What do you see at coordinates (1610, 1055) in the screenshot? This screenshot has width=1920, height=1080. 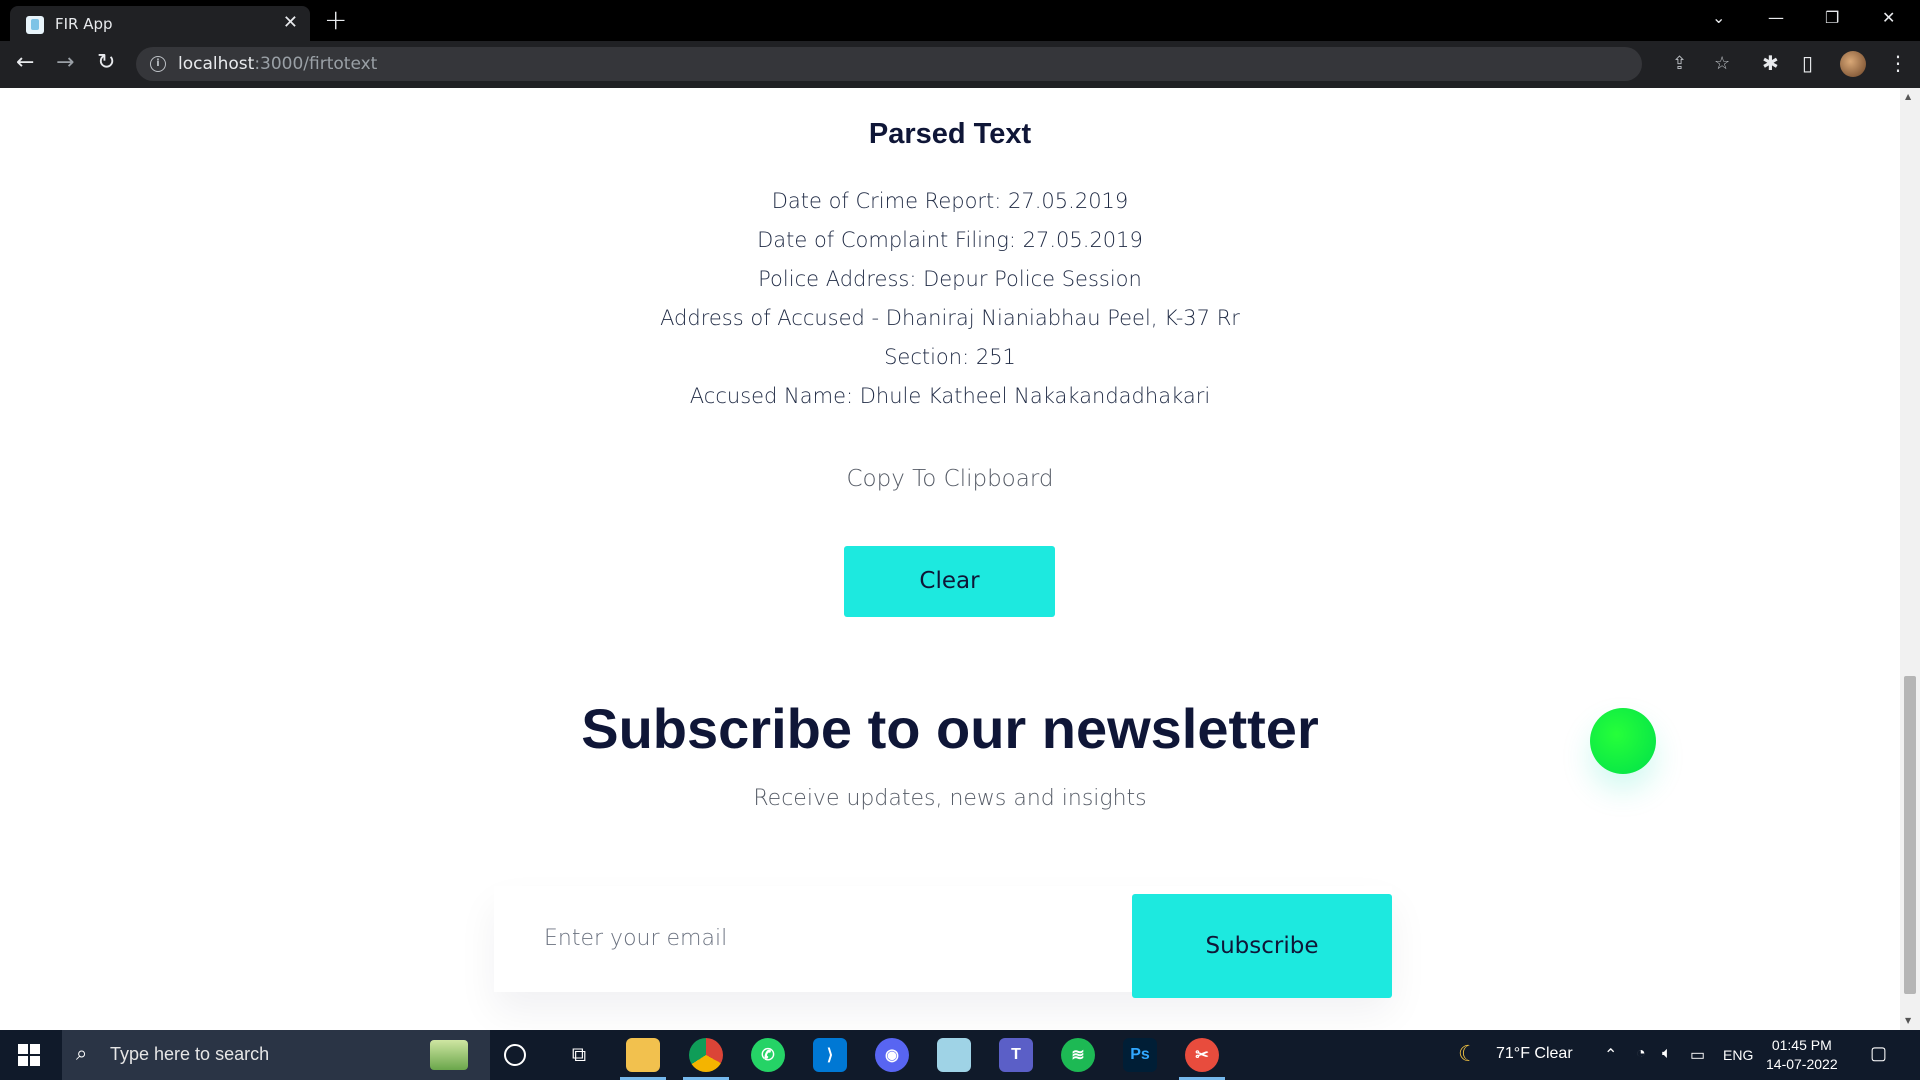 I see `show-hidden-icons-chevron: ⌃` at bounding box center [1610, 1055].